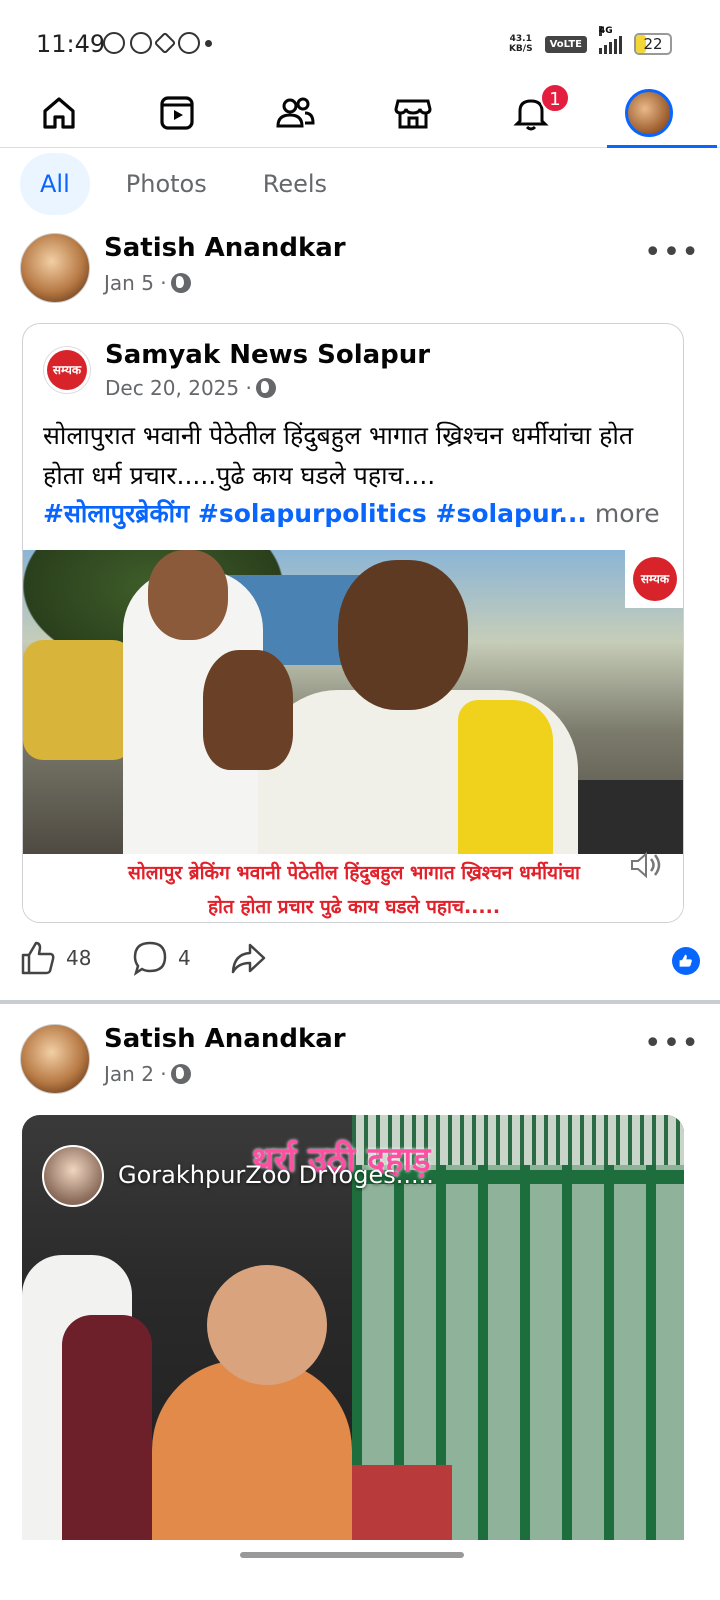  What do you see at coordinates (150, 958) in the screenshot?
I see `comment-icon` at bounding box center [150, 958].